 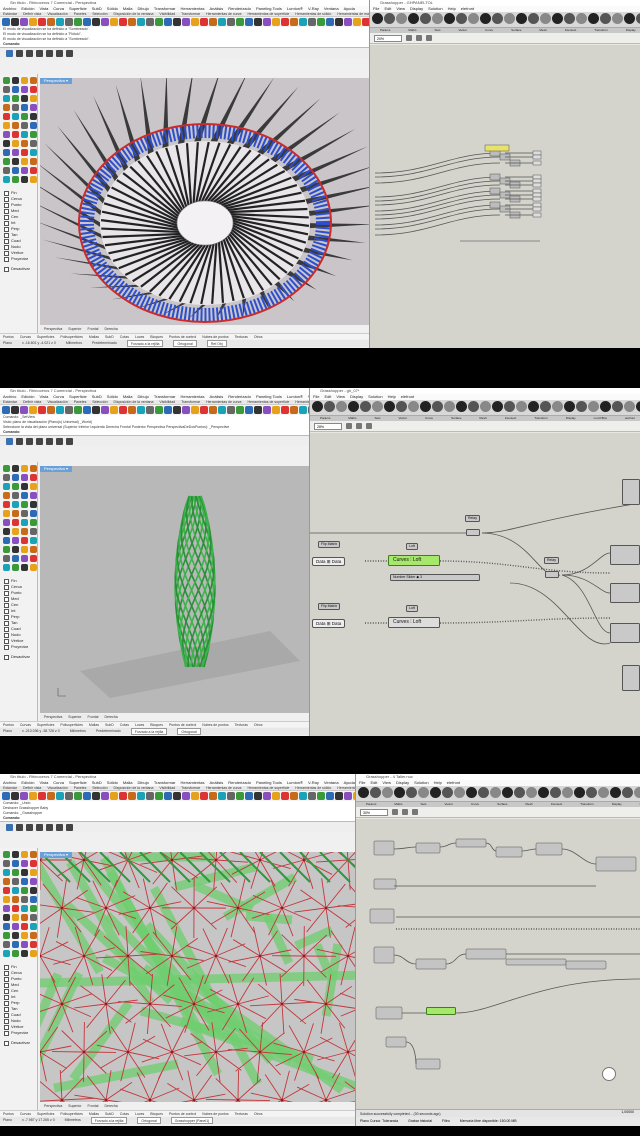 I want to click on osnap-checkbox: Proyectar, so click(x=20, y=1033).